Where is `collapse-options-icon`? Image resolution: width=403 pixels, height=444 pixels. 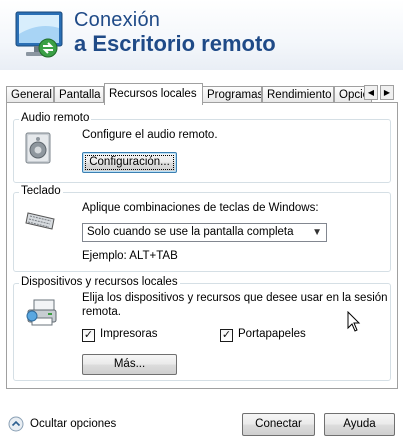 collapse-options-icon is located at coordinates (16, 424).